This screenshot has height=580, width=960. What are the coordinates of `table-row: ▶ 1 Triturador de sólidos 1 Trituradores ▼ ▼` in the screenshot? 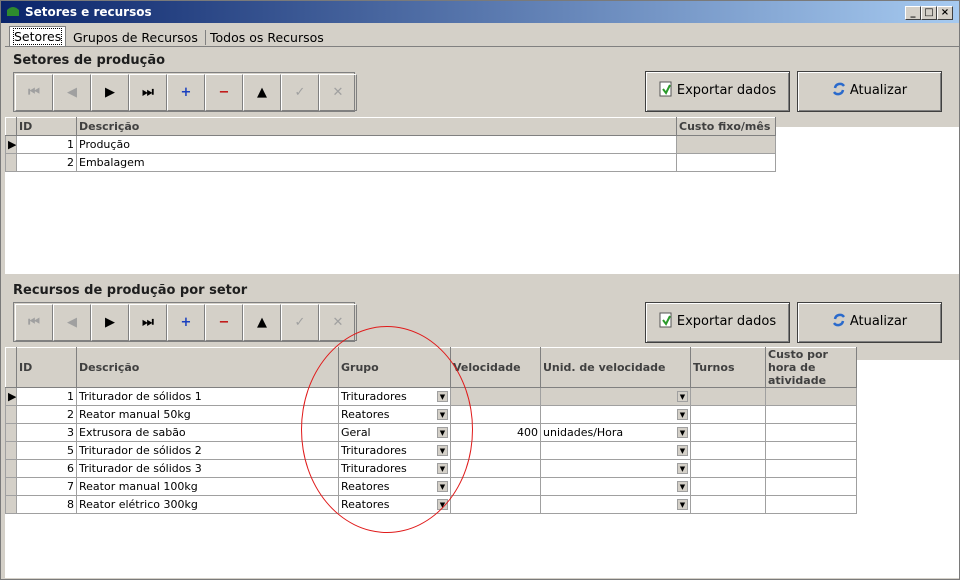 It's located at (431, 396).